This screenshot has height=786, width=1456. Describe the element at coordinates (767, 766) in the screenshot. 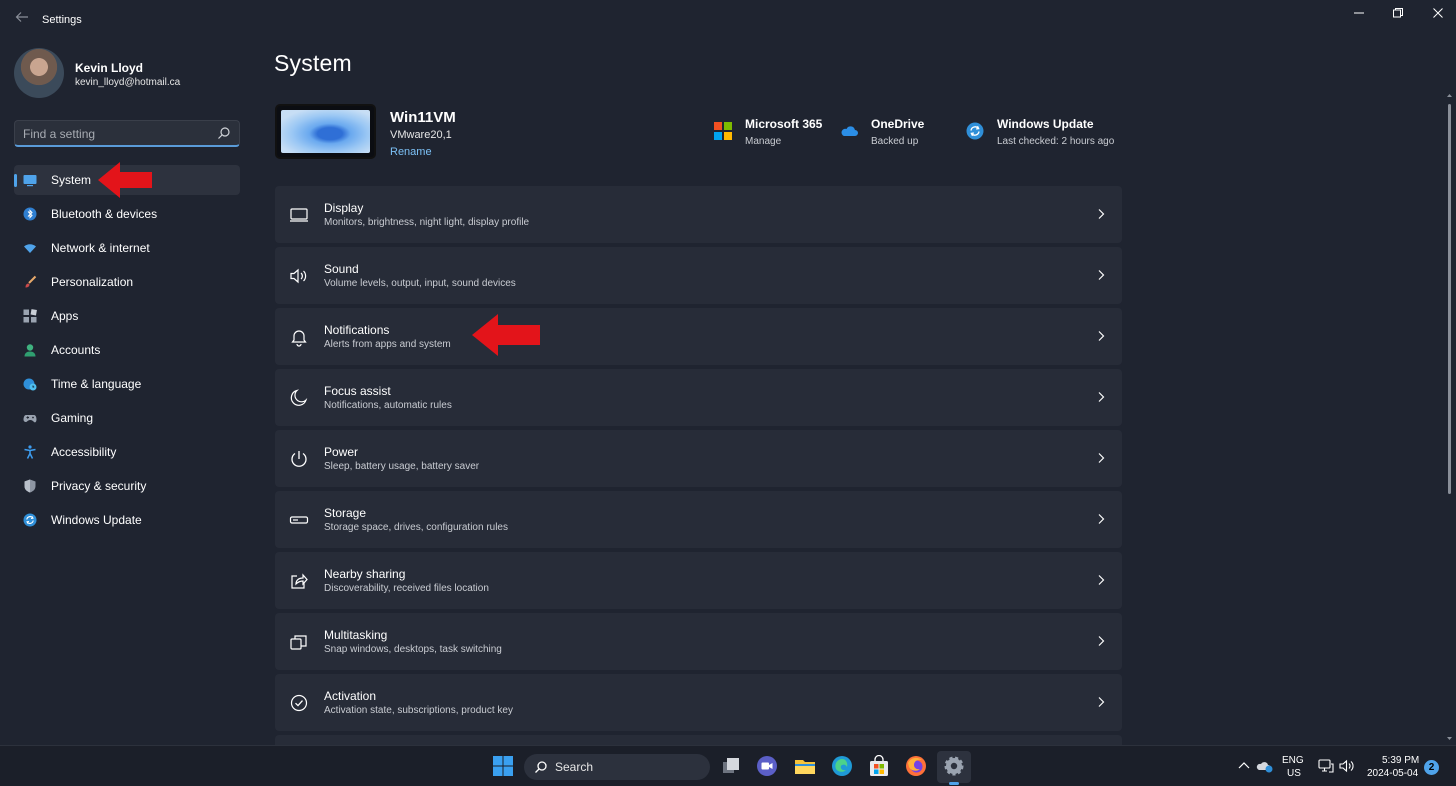

I see `meet-icon` at that location.